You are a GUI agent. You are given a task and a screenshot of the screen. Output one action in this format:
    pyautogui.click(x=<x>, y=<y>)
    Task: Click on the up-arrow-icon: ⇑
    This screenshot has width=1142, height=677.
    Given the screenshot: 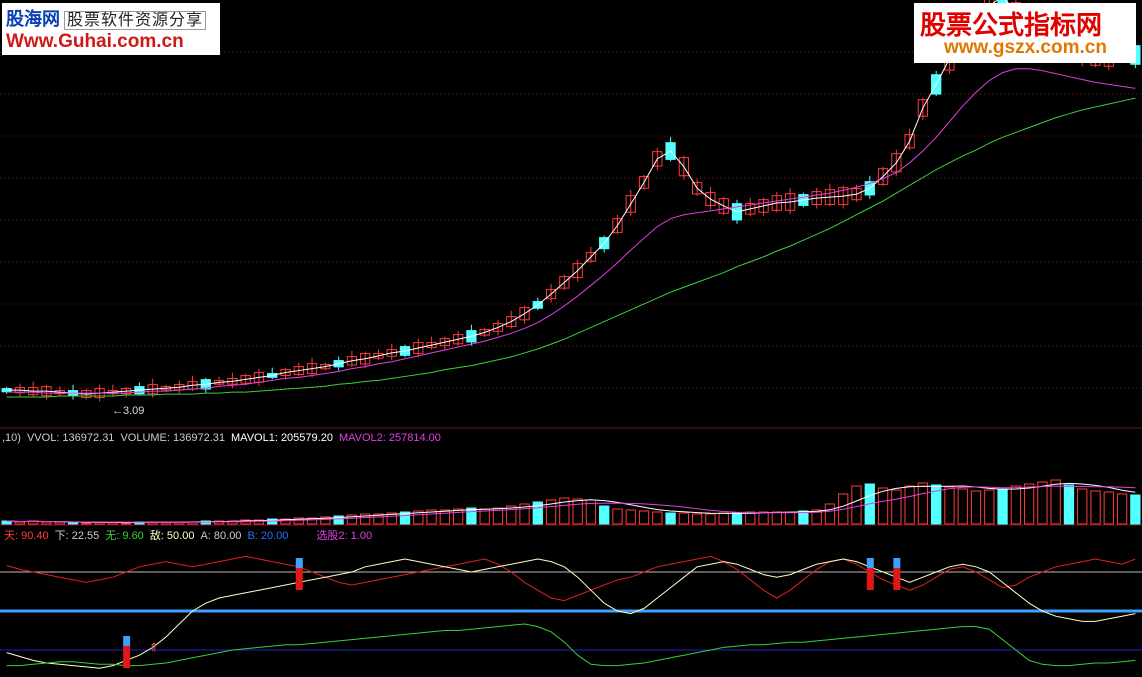 What is the action you would take?
    pyautogui.click(x=154, y=647)
    